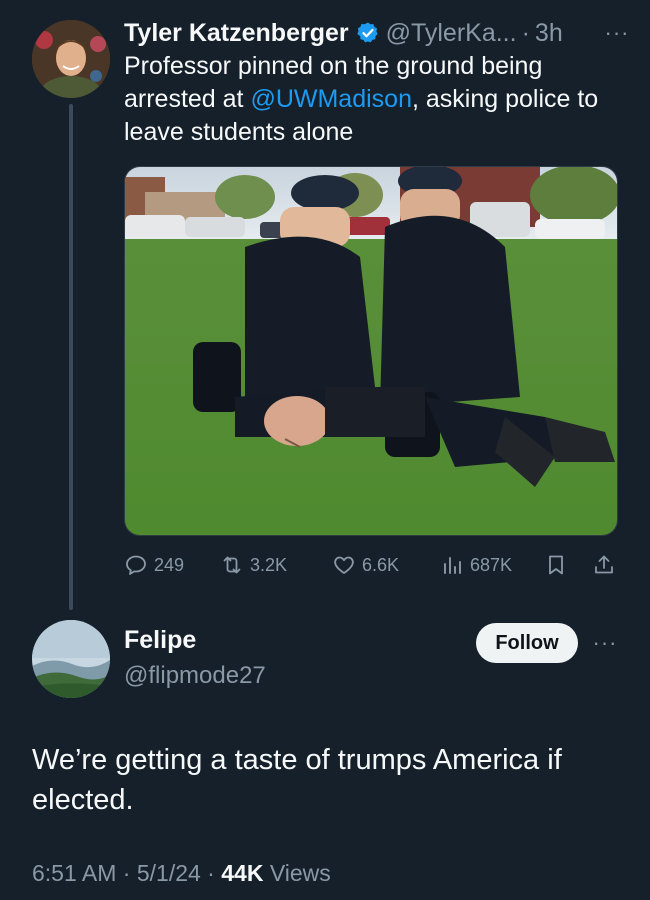 Image resolution: width=650 pixels, height=900 pixels. What do you see at coordinates (236, 33) in the screenshot?
I see `author-name: Tyler Katzenberger` at bounding box center [236, 33].